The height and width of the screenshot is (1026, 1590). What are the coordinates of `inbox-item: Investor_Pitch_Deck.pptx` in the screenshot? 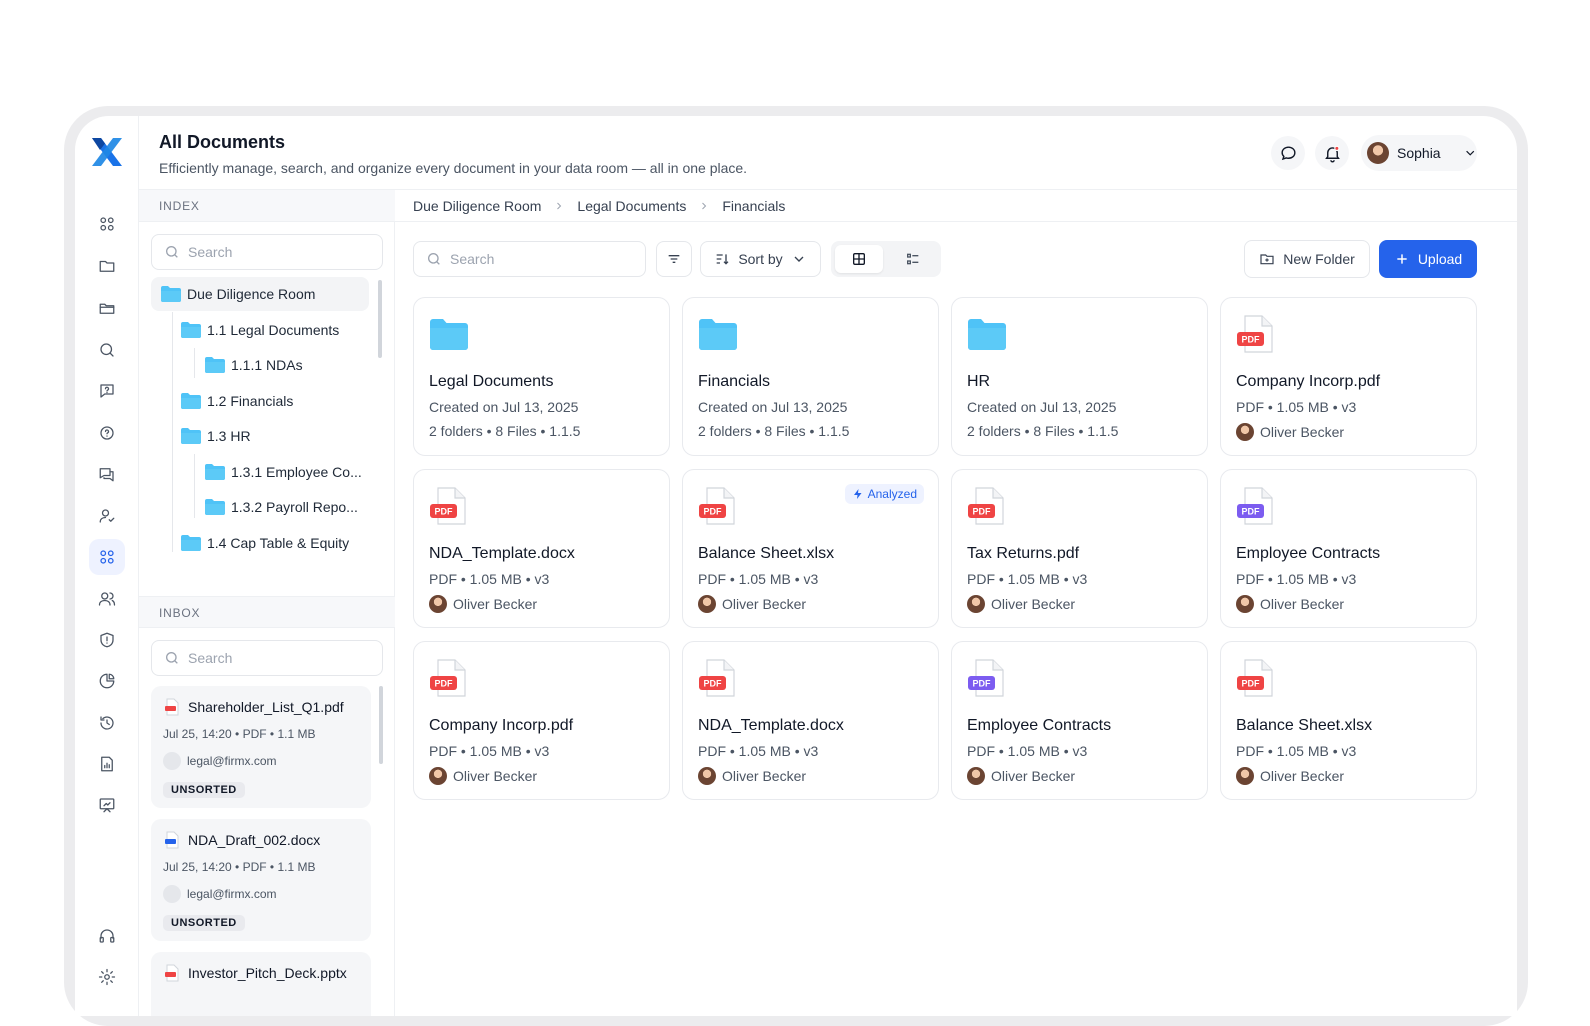 It's located at (261, 984).